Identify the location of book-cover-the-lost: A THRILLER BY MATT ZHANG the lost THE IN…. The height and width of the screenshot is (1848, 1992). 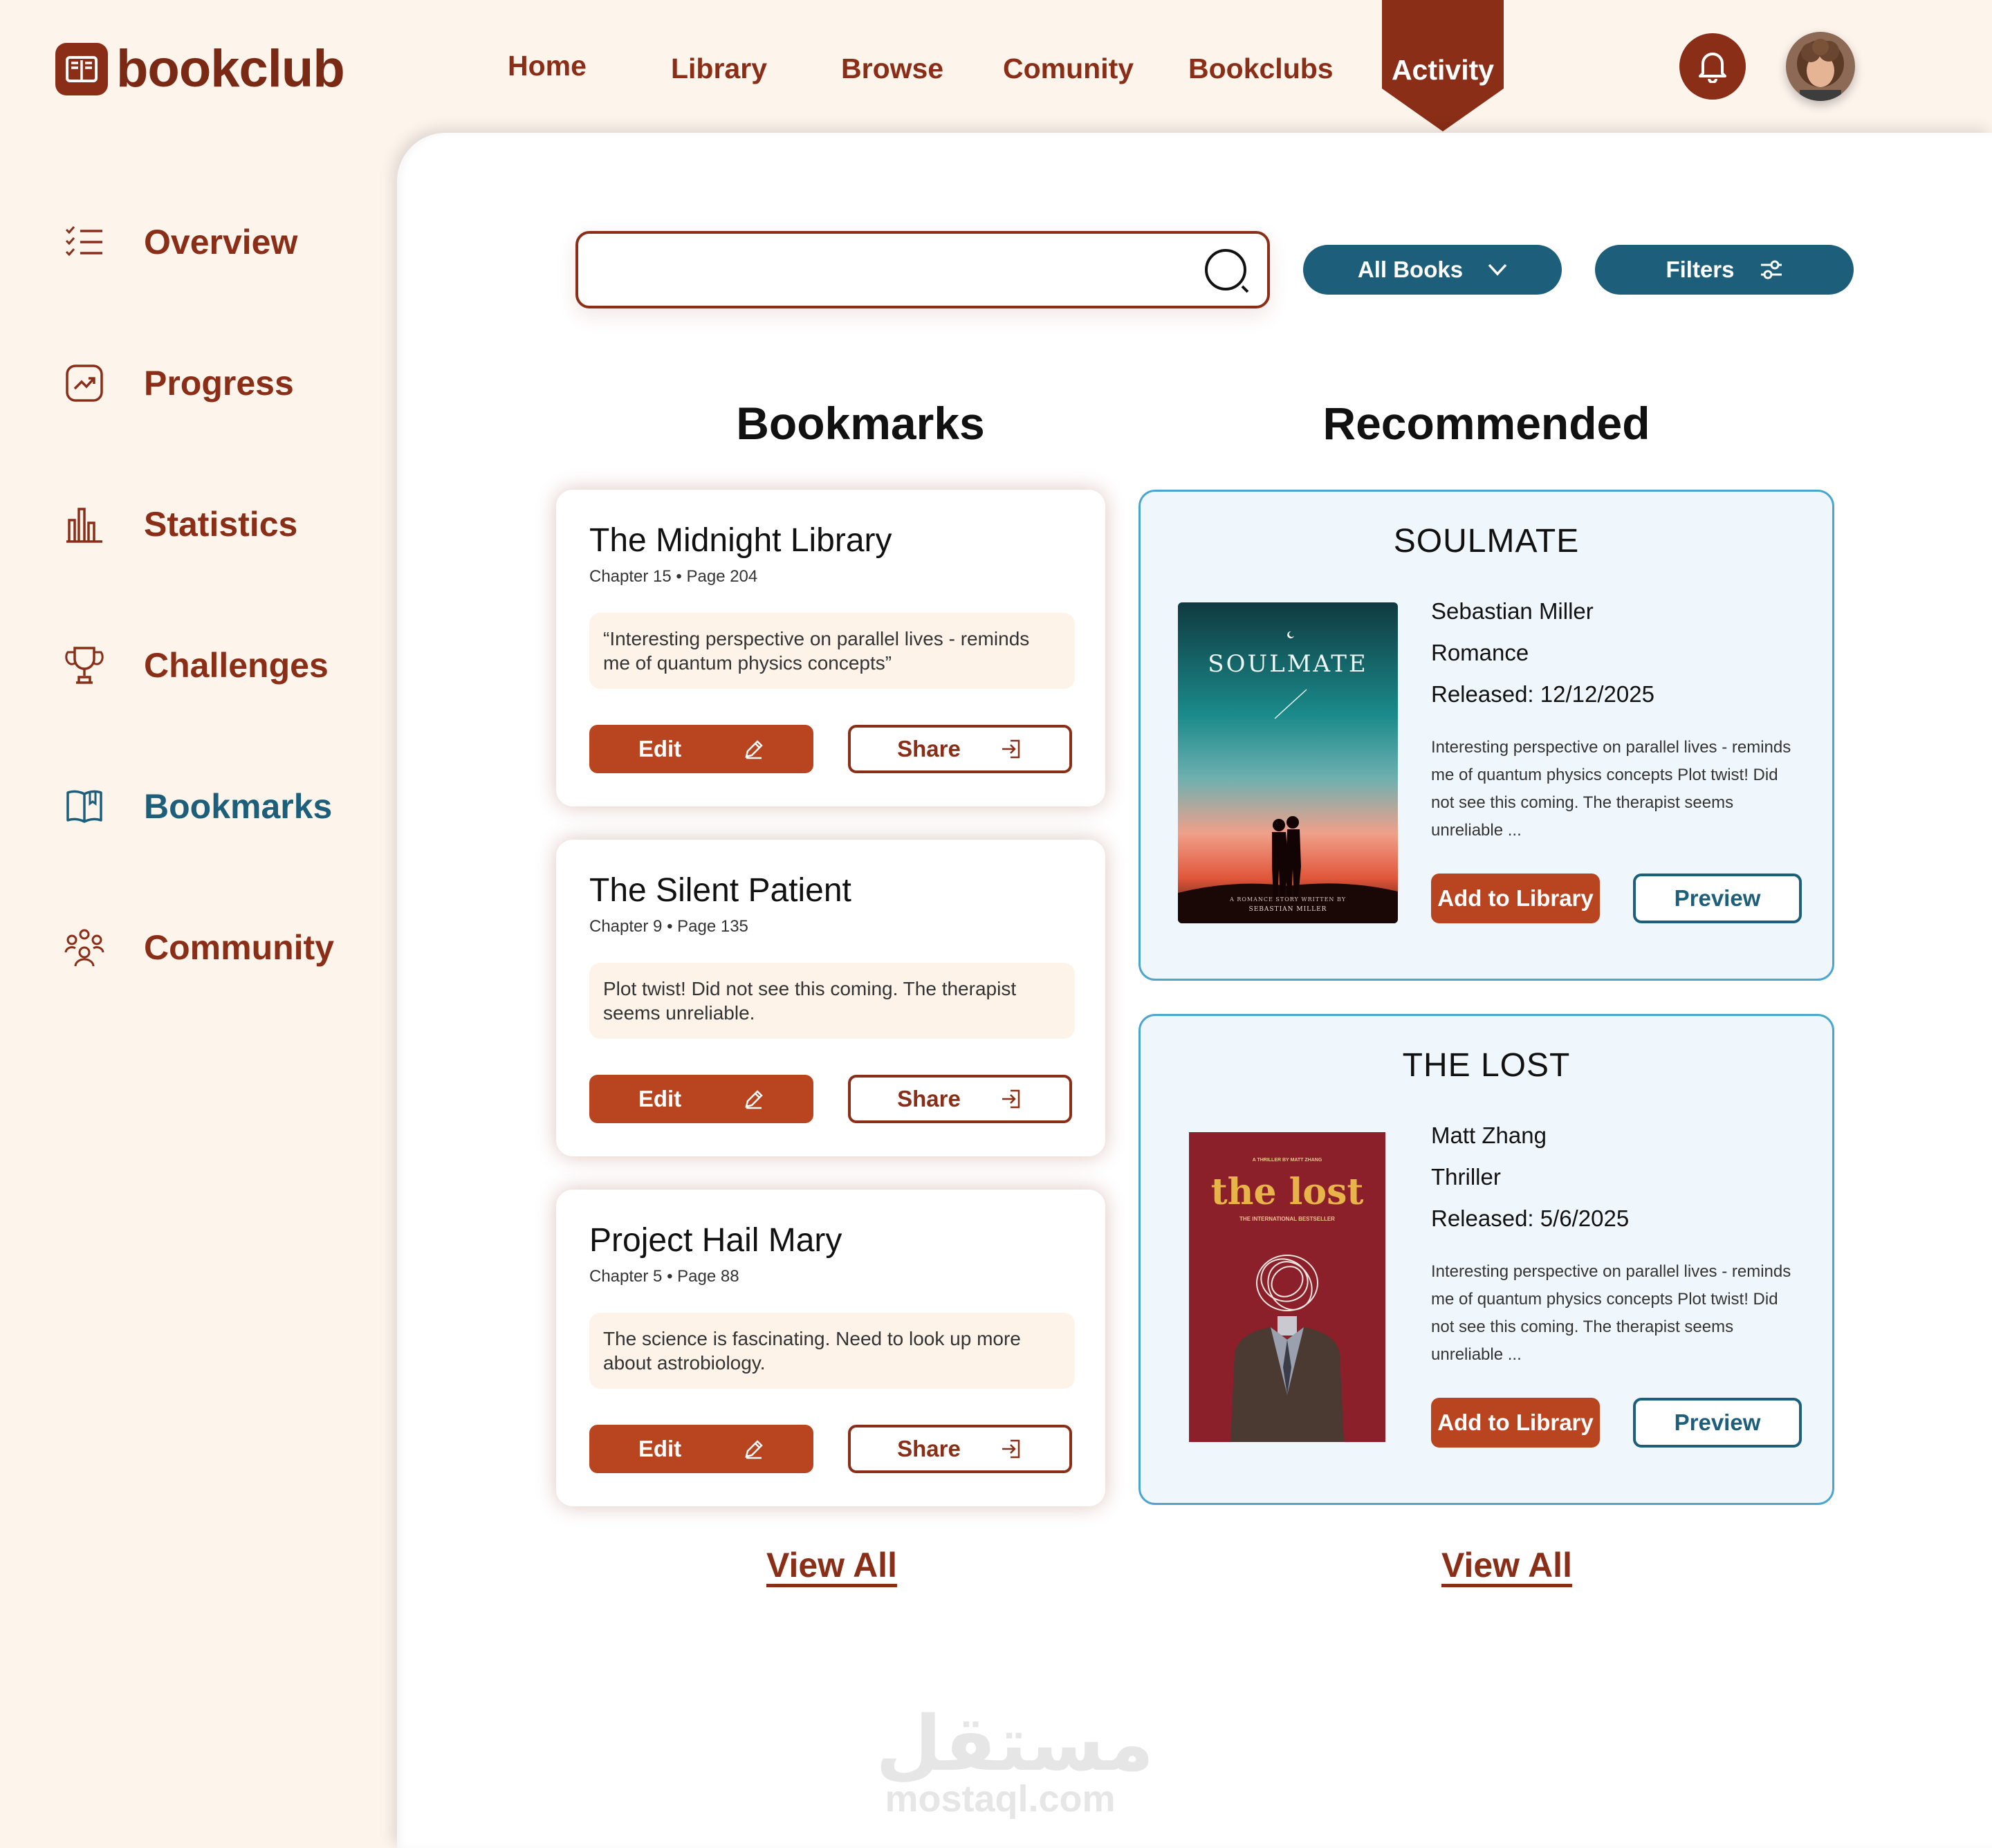
(1287, 1287).